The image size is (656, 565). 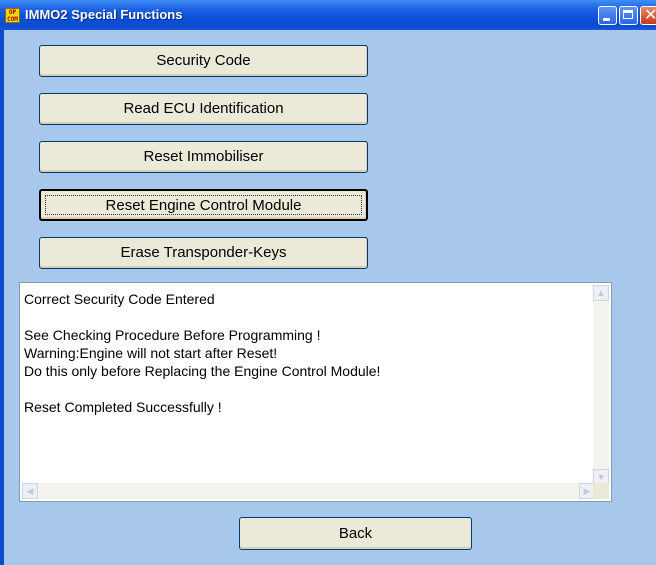 What do you see at coordinates (355, 533) in the screenshot?
I see `back-button: Back` at bounding box center [355, 533].